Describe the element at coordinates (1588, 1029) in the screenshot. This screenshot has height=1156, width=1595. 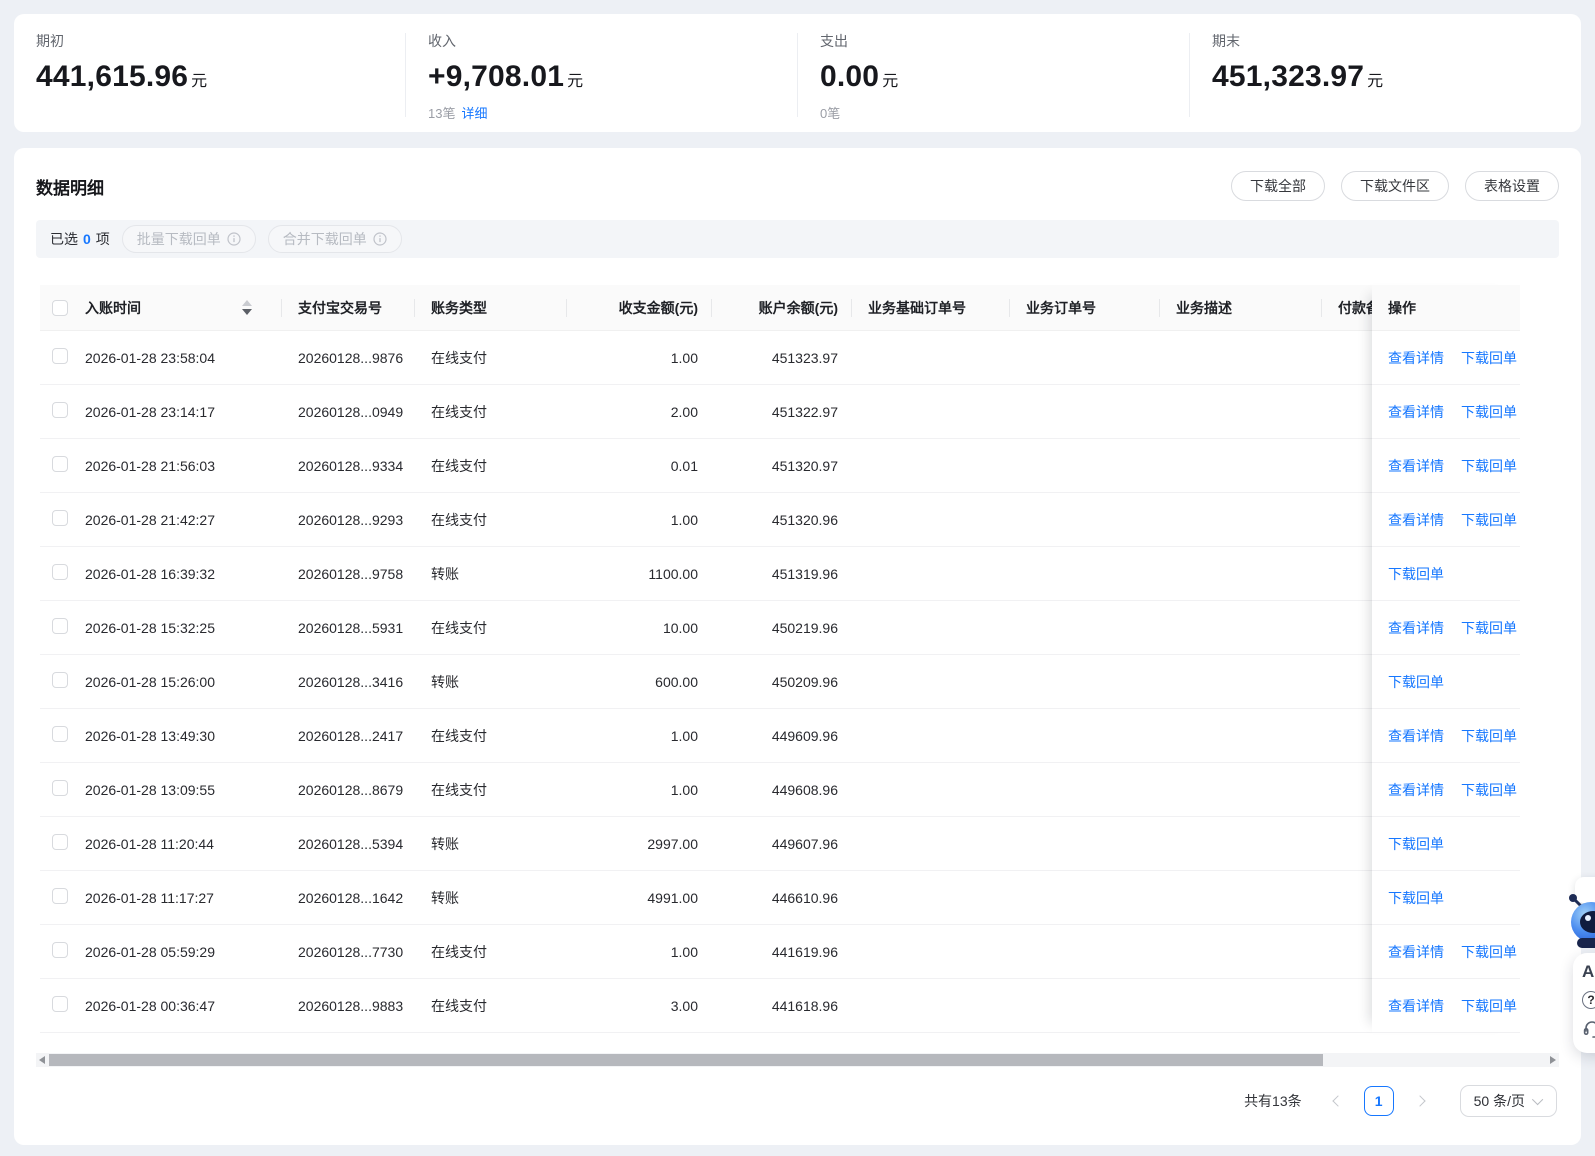
I see `customer-service-headset-icon` at that location.